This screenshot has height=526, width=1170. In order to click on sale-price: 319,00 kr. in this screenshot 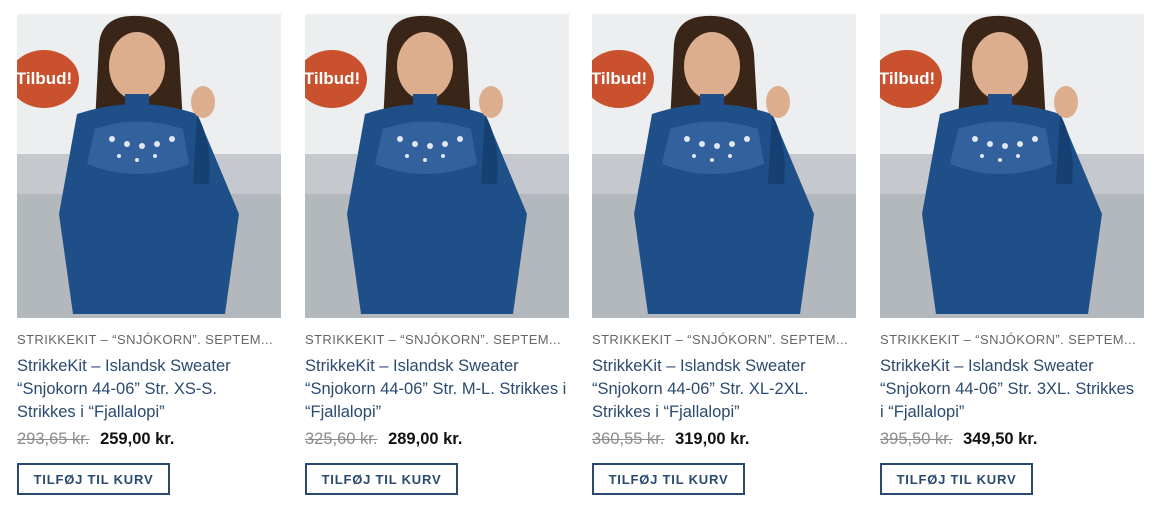, I will do `click(712, 439)`.